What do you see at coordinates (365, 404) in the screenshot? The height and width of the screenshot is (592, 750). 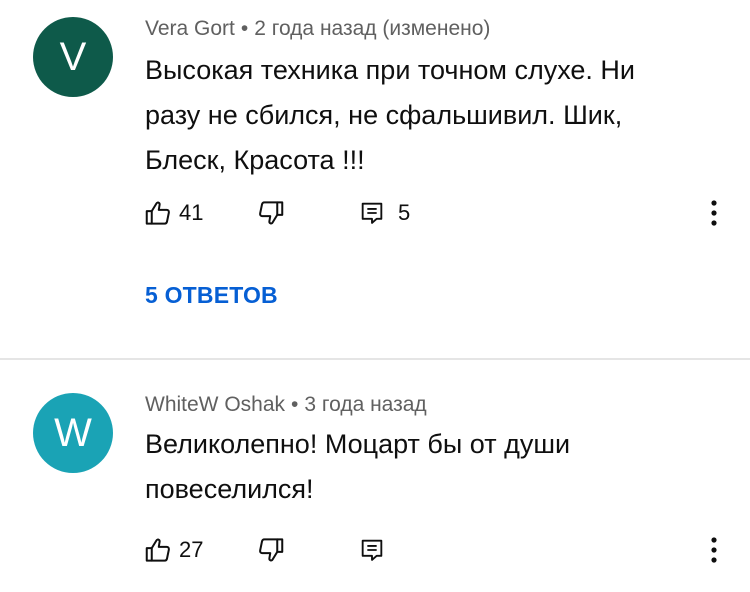 I see `comment-timestamp: 3 года назад` at bounding box center [365, 404].